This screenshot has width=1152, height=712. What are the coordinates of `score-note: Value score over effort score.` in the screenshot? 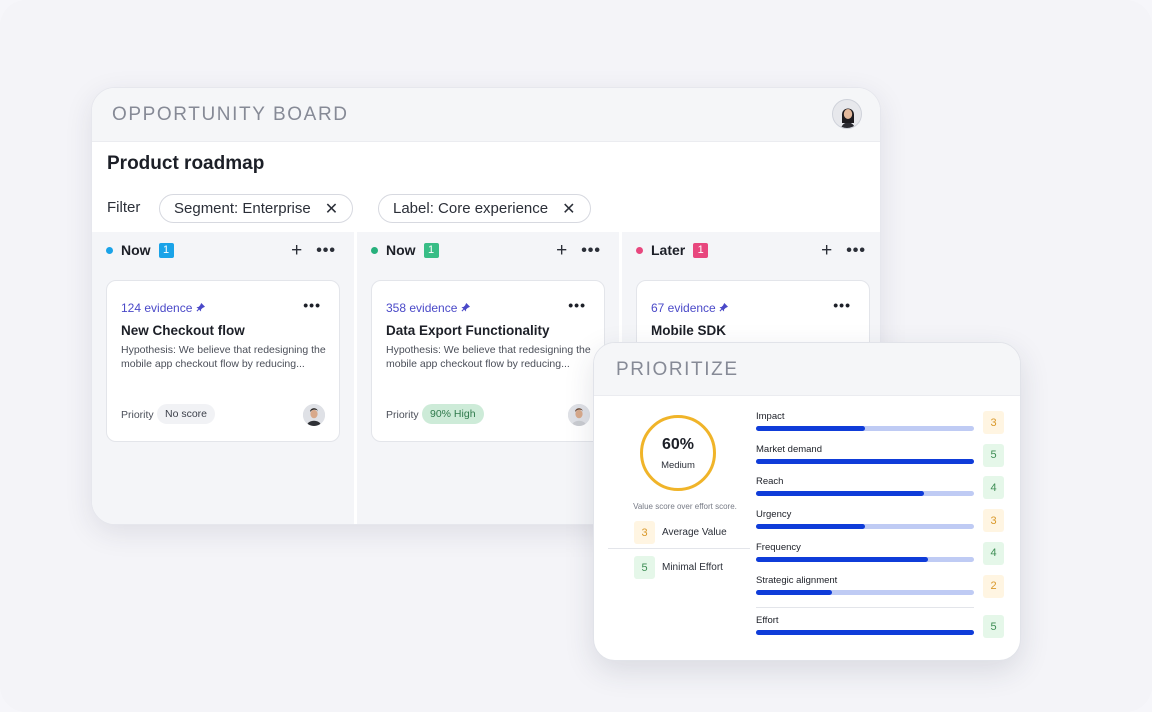 It's located at (685, 506).